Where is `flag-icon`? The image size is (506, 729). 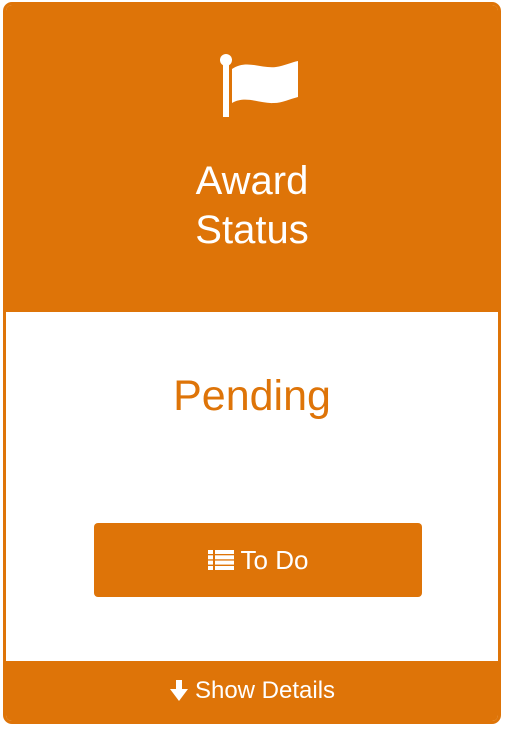 flag-icon is located at coordinates (259, 85).